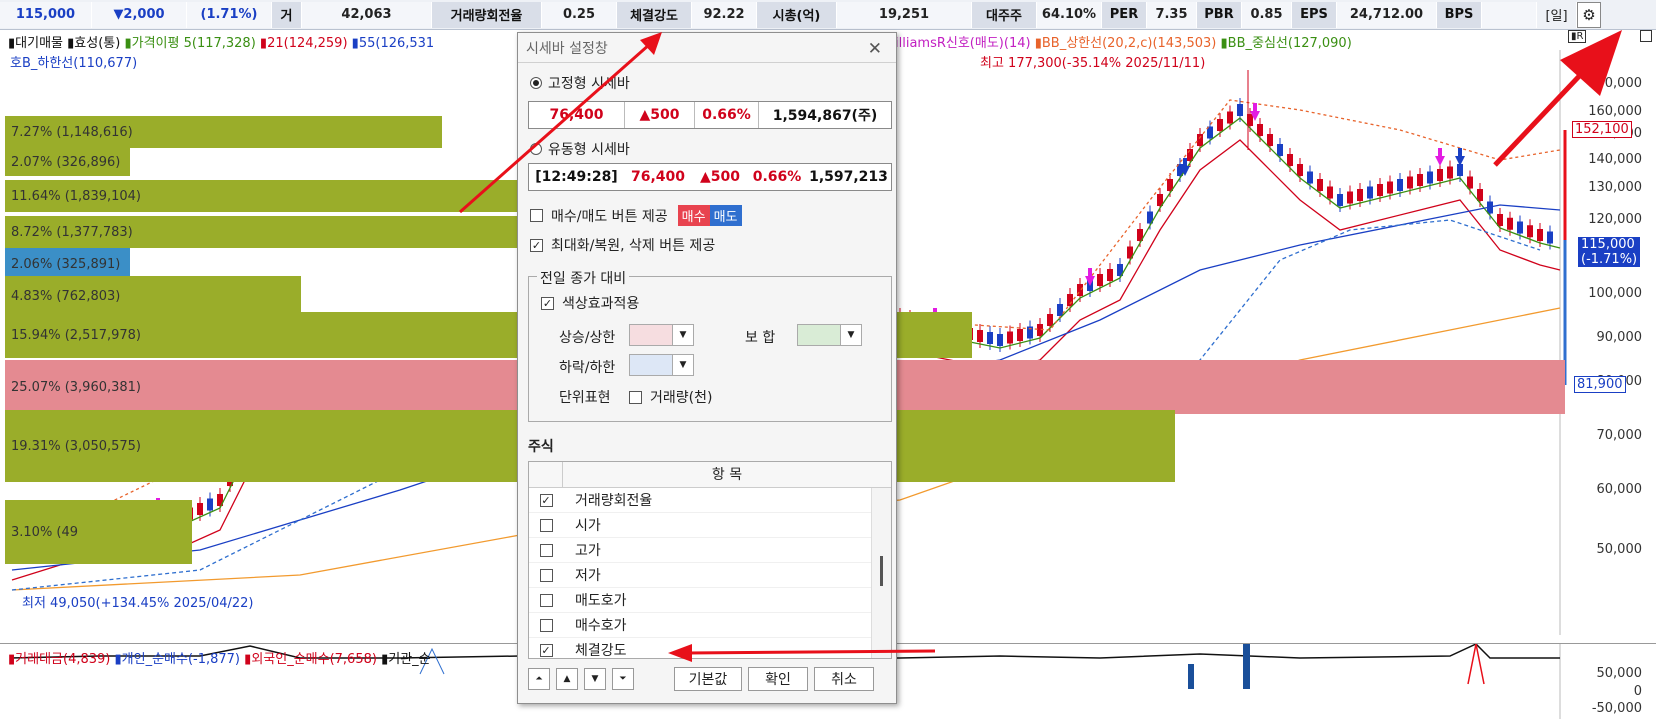 This screenshot has width=1656, height=719. Describe the element at coordinates (778, 679) in the screenshot. I see `ok-button: 확인` at that location.